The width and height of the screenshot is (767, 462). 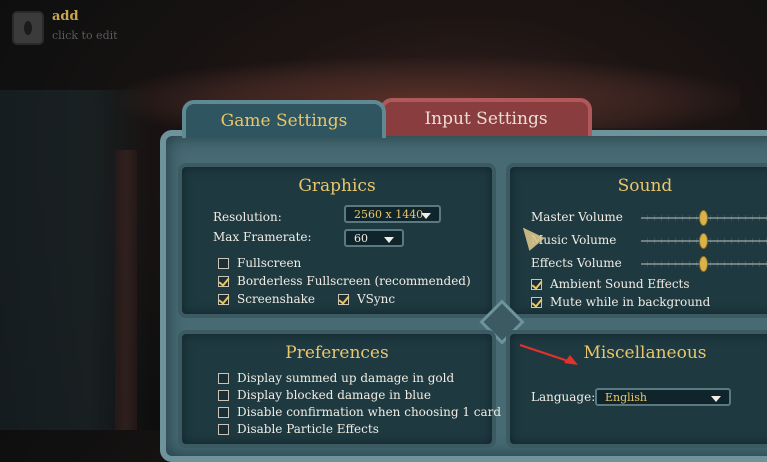 I want to click on ambient-sound-checkbox, so click(x=536, y=284).